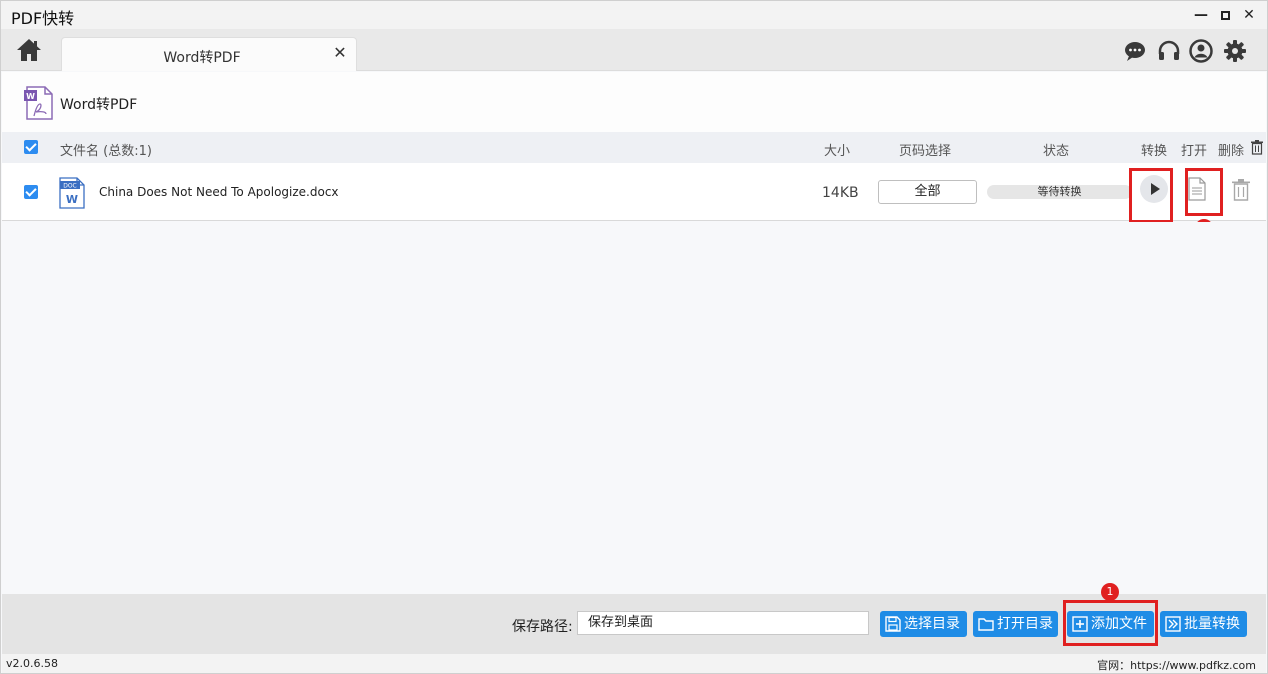  What do you see at coordinates (1173, 624) in the screenshot?
I see `batch-convert-icon` at bounding box center [1173, 624].